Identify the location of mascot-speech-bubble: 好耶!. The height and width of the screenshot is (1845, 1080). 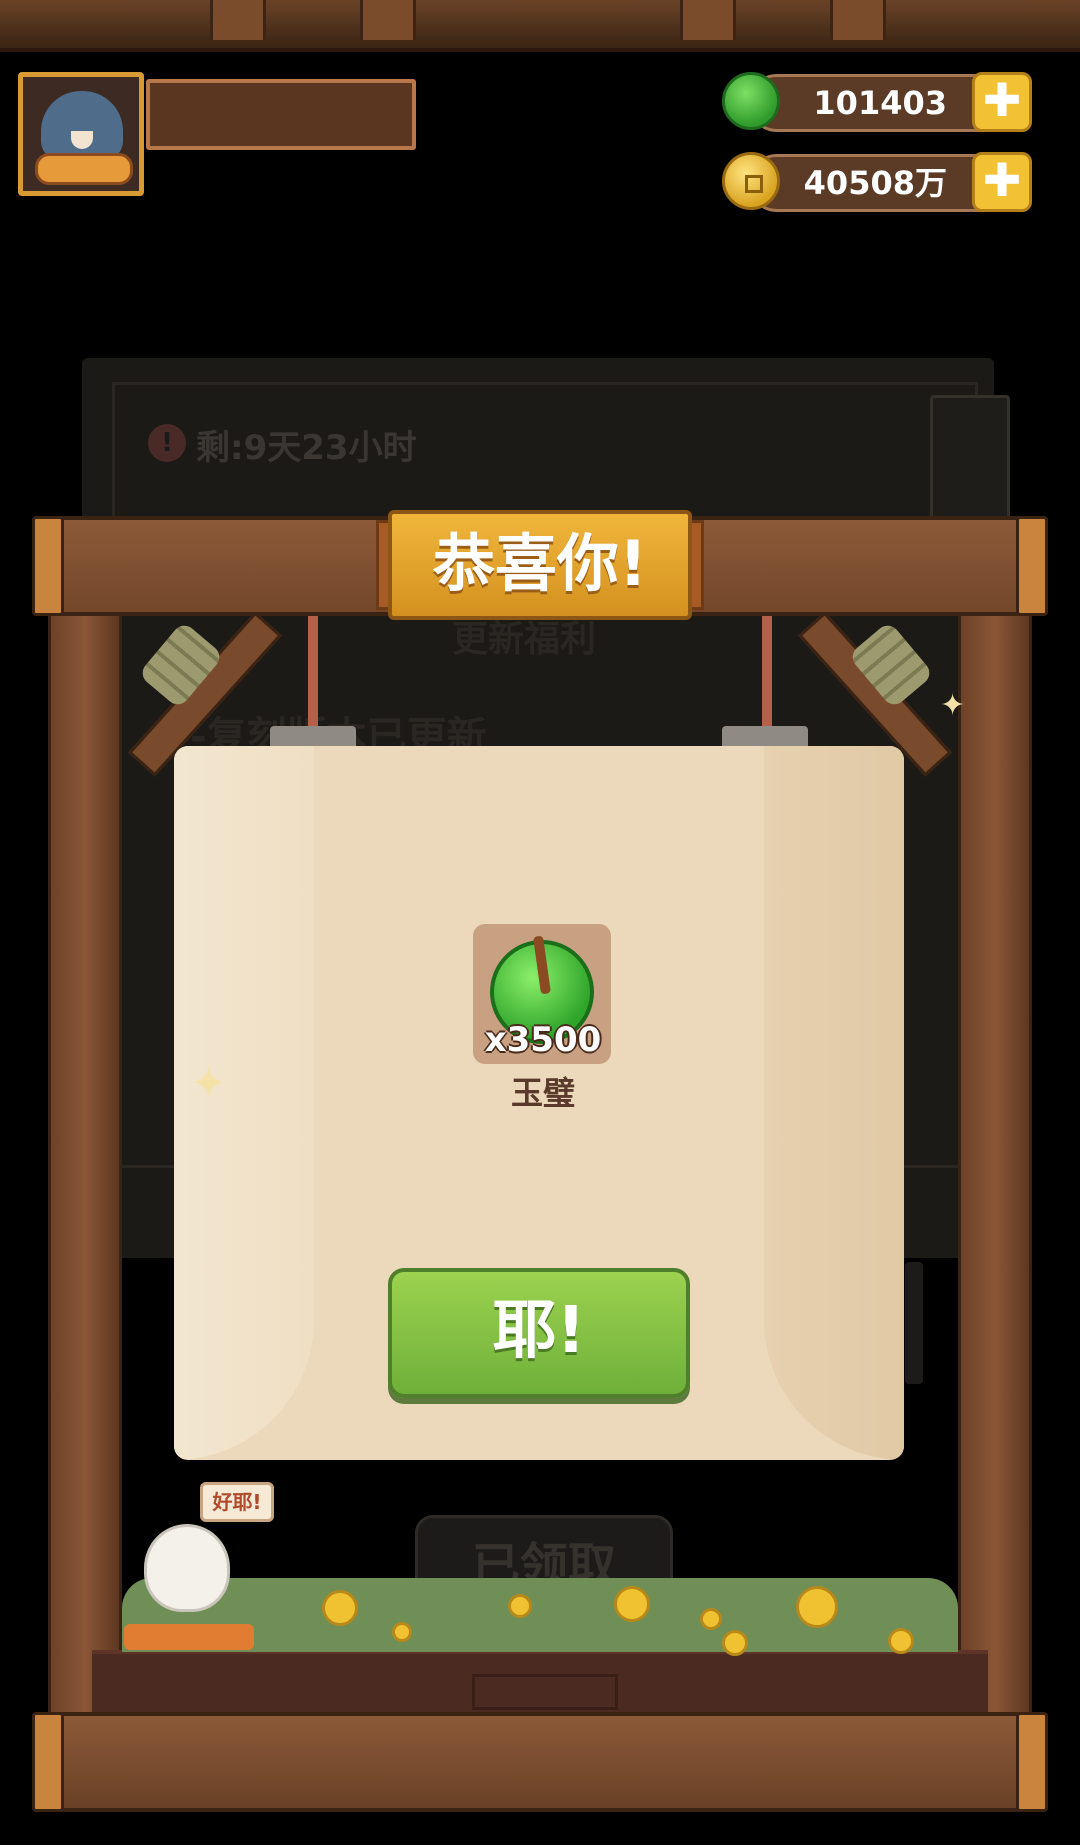
(237, 1502).